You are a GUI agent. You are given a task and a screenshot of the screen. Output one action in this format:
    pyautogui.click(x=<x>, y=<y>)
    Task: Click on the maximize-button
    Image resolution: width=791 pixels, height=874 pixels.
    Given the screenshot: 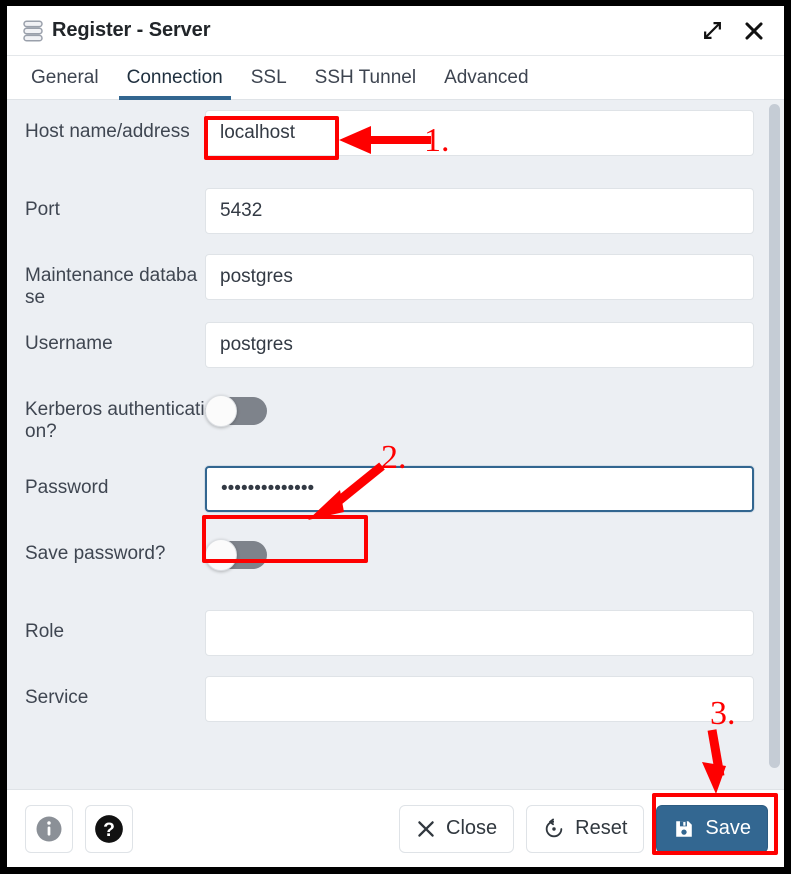 What is the action you would take?
    pyautogui.click(x=712, y=31)
    